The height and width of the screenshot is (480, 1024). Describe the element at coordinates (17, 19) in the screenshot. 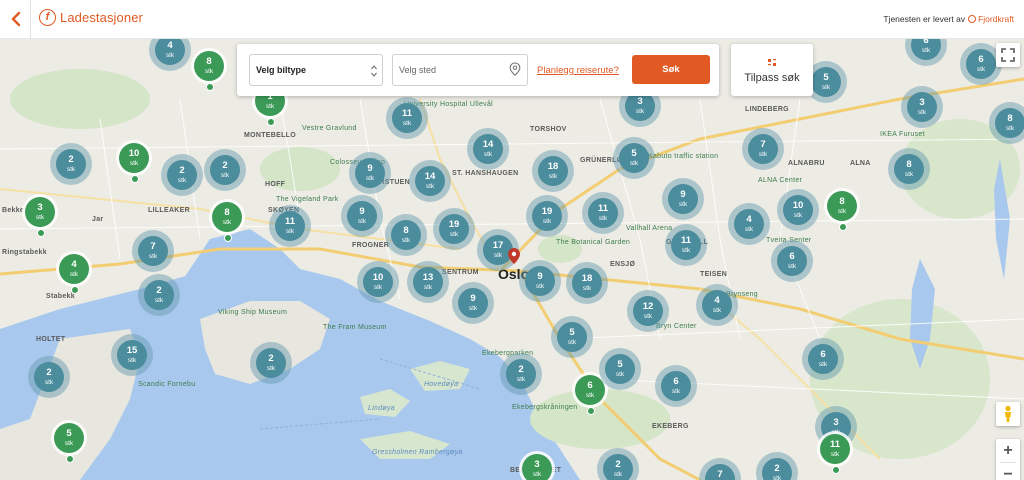

I see `back-button` at that location.